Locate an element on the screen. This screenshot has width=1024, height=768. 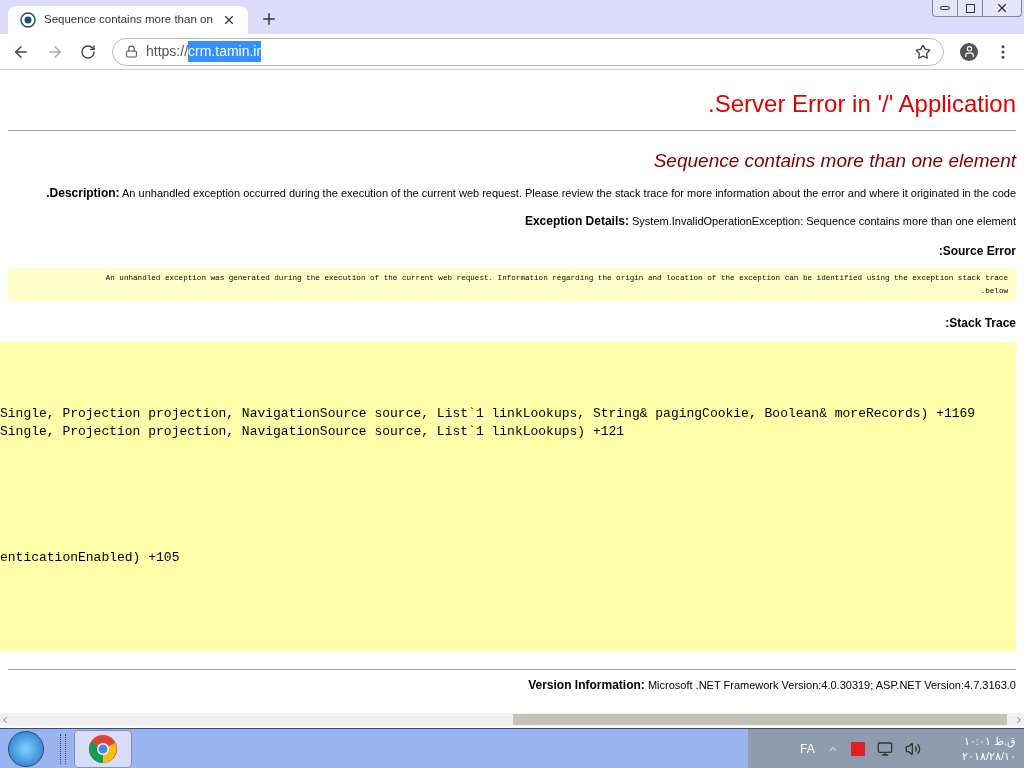
volume-icon is located at coordinates (912, 748).